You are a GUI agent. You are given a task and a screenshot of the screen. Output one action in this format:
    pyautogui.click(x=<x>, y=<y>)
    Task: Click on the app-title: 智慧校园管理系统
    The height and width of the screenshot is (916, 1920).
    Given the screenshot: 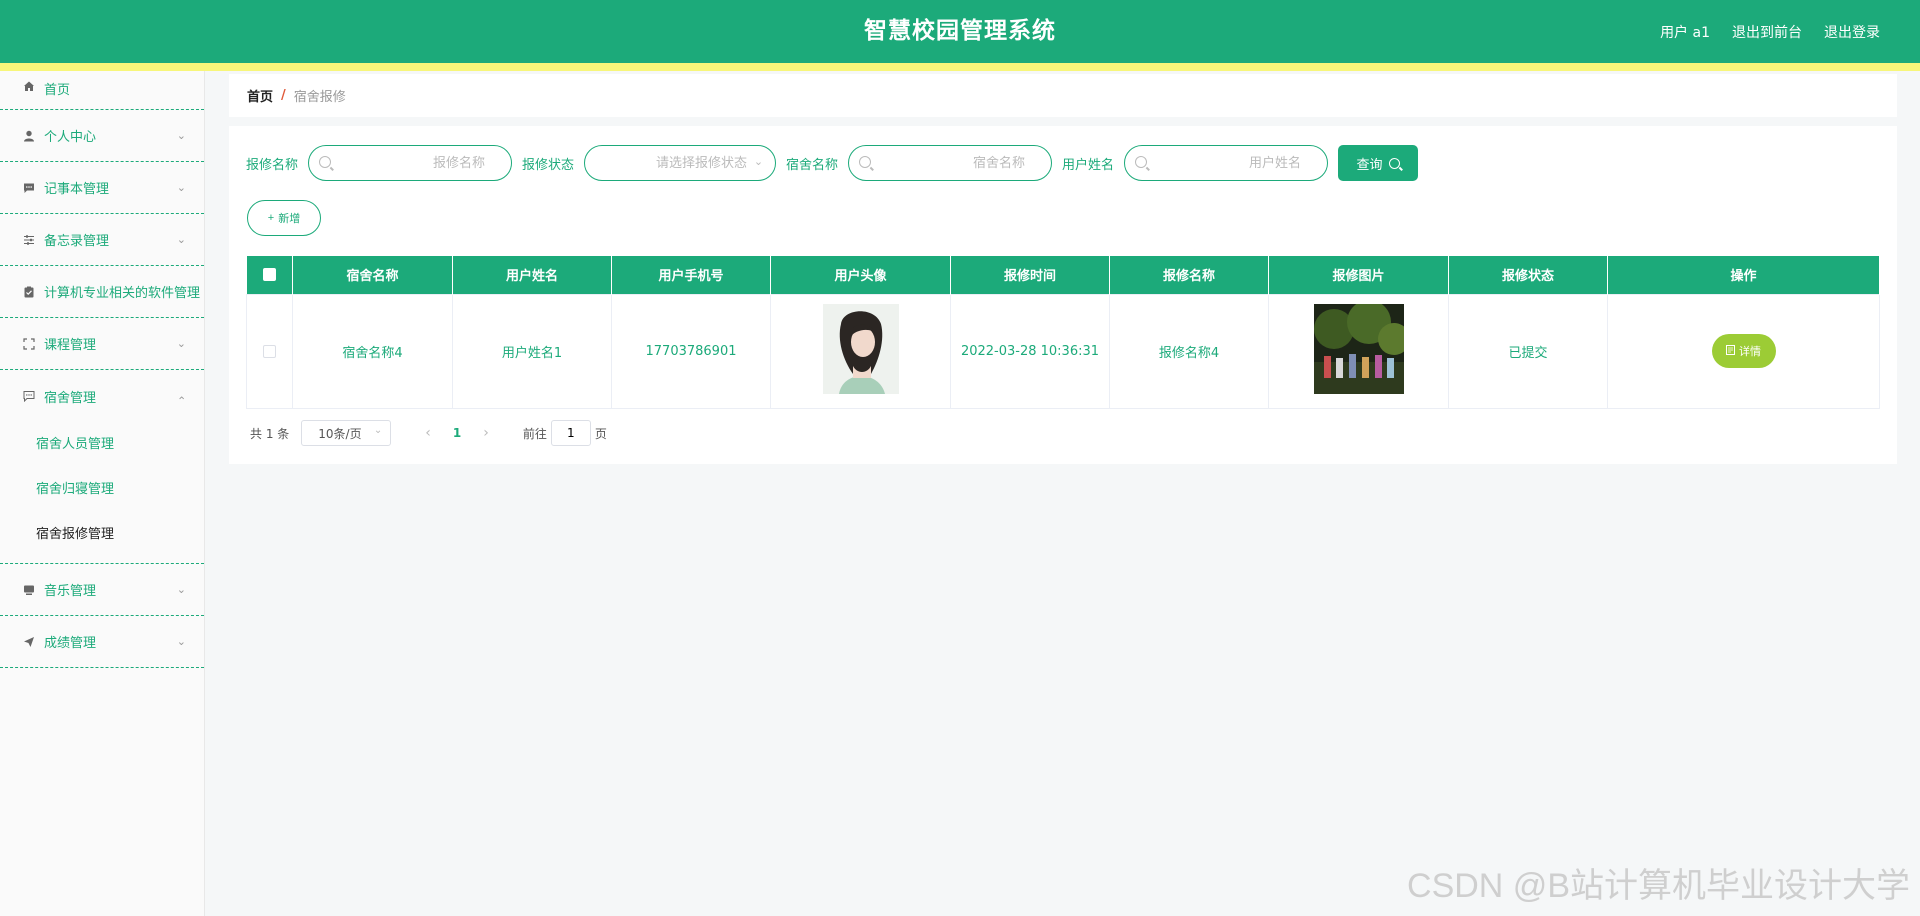 What is the action you would take?
    pyautogui.click(x=960, y=31)
    